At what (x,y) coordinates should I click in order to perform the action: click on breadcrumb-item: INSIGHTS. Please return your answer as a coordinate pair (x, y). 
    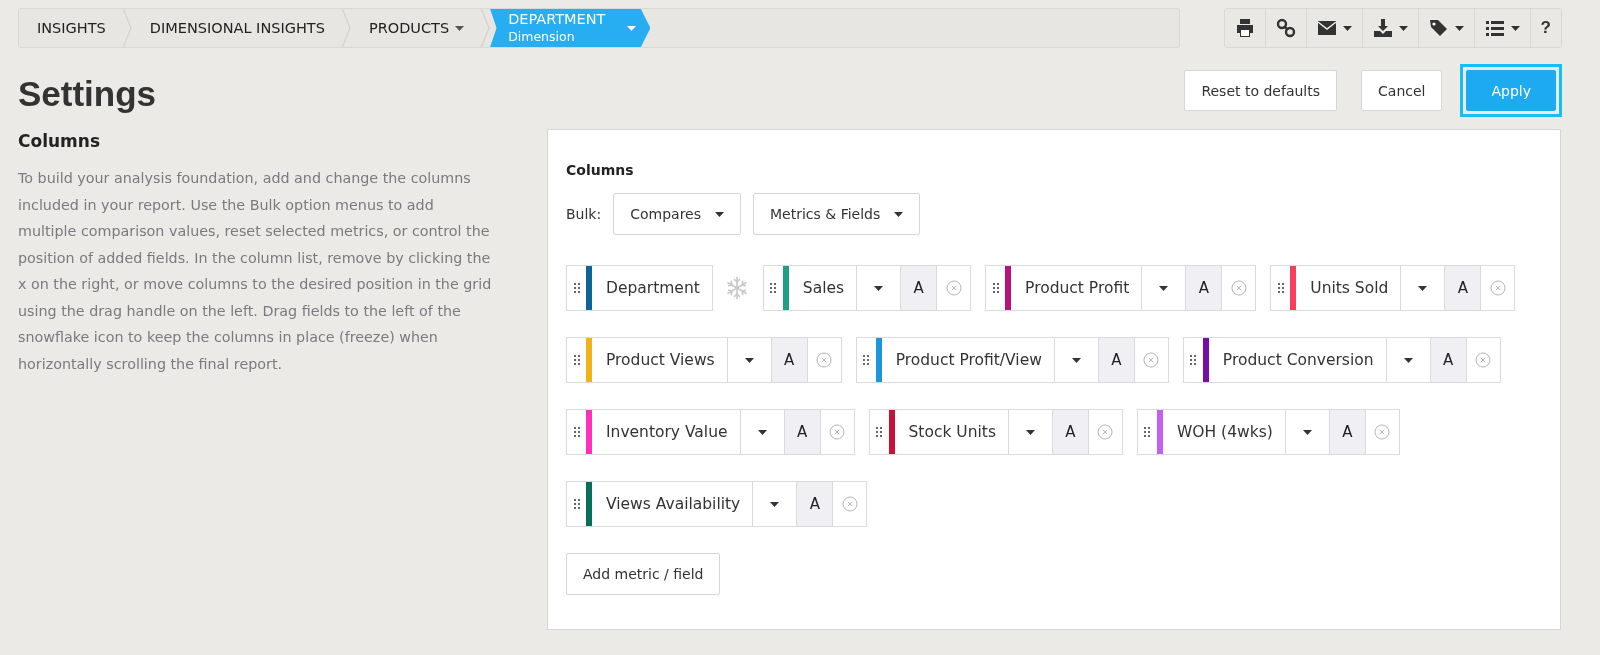
    Looking at the image, I should click on (75, 28).